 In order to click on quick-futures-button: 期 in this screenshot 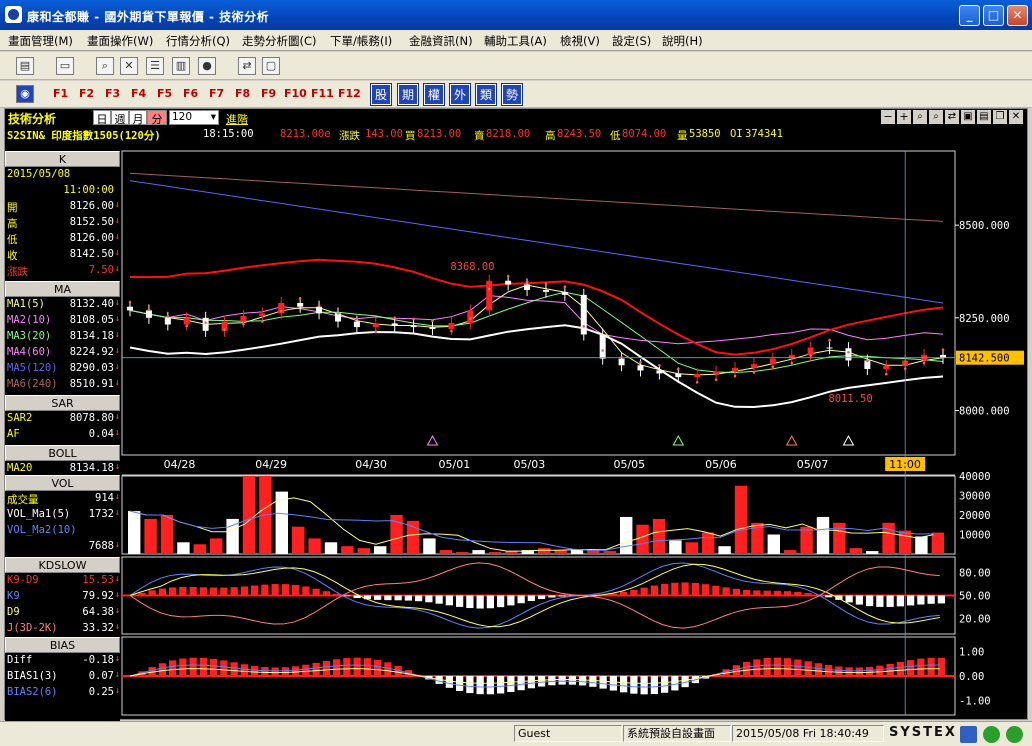, I will do `click(408, 94)`.